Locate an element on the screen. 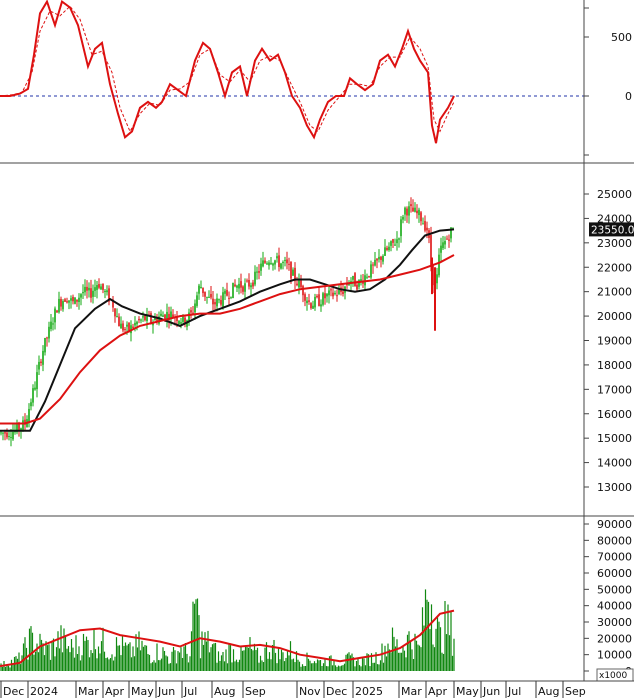  x-tick-label: Mar is located at coordinates (411, 691).